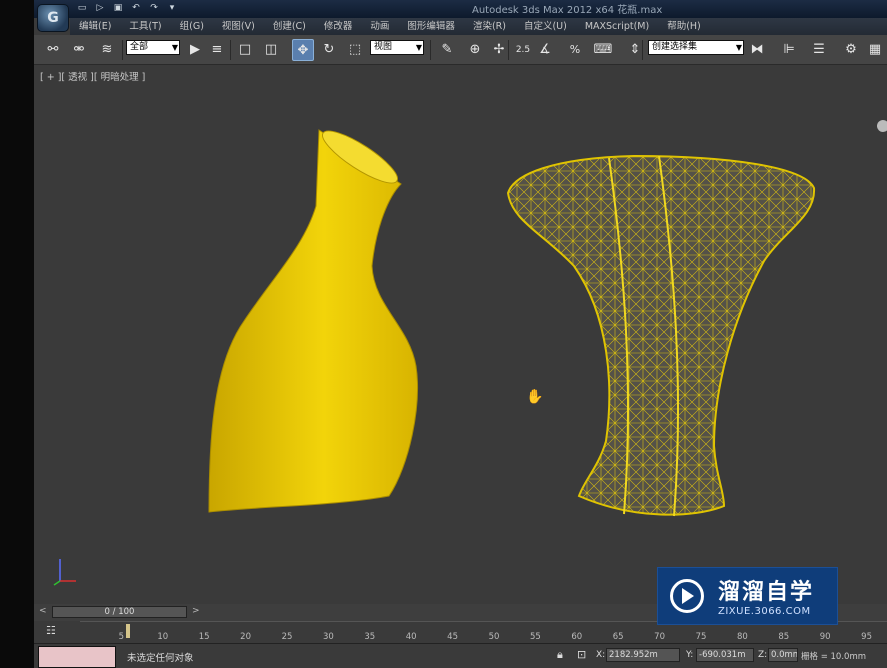 This screenshot has width=887, height=668. What do you see at coordinates (581, 654) in the screenshot?
I see `absolute-mode-icon: ⊡` at bounding box center [581, 654].